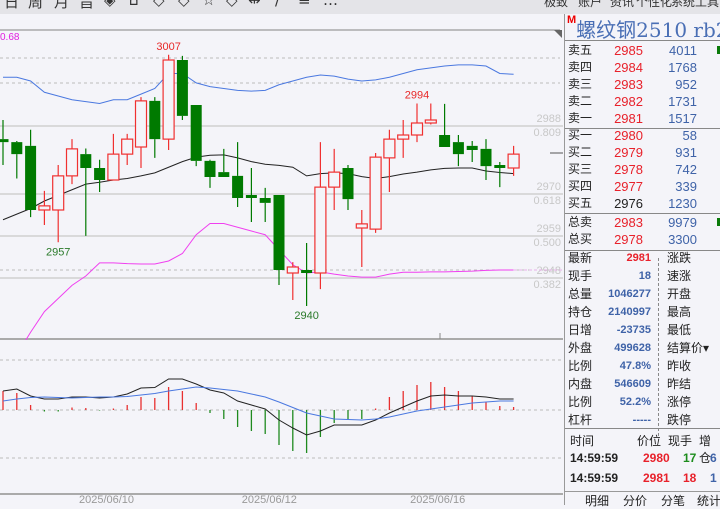 Image resolution: width=720 pixels, height=509 pixels. Describe the element at coordinates (658, 347) in the screenshot. I see `divider` at that location.